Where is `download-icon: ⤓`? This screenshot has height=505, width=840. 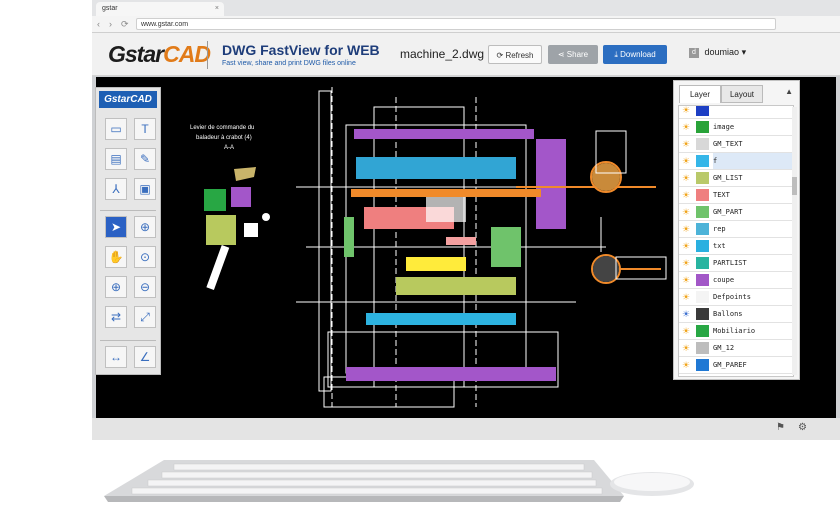
download-icon: ⤓ is located at coordinates (616, 54).